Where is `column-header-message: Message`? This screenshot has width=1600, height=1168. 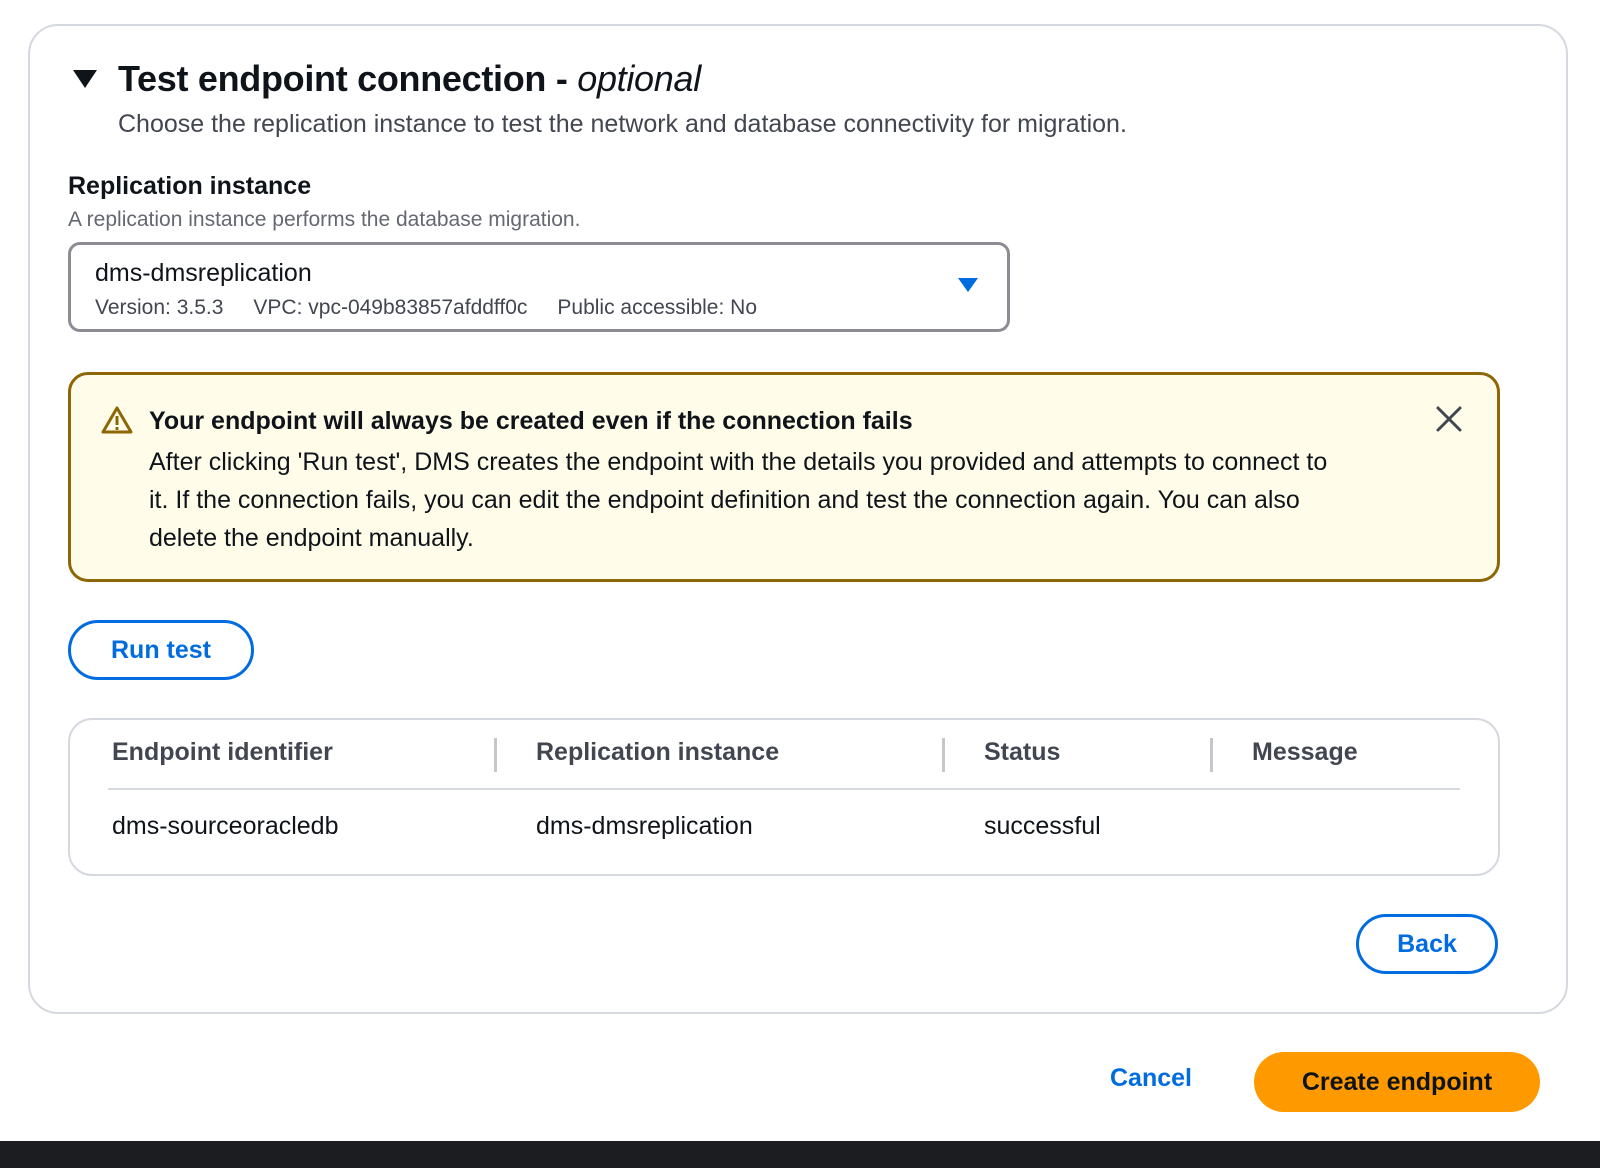
column-header-message: Message is located at coordinates (1305, 752).